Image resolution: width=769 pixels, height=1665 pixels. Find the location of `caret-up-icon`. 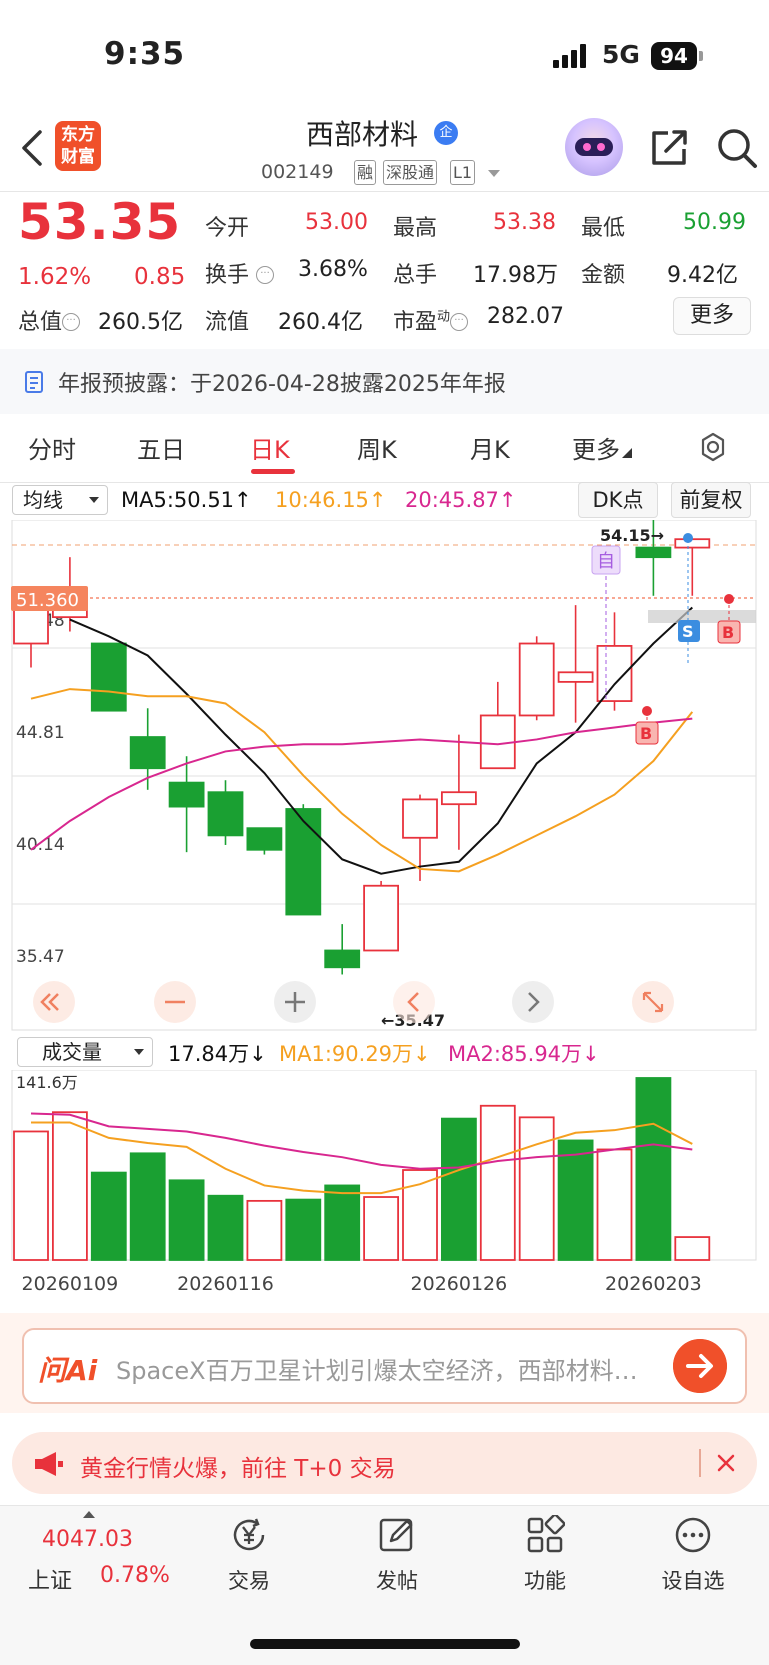

caret-up-icon is located at coordinates (89, 1514).